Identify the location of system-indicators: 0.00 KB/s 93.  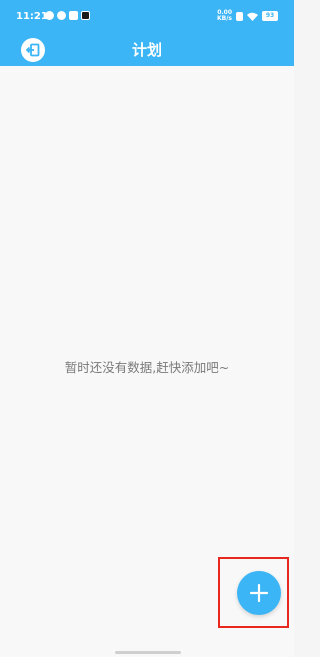
(247, 16).